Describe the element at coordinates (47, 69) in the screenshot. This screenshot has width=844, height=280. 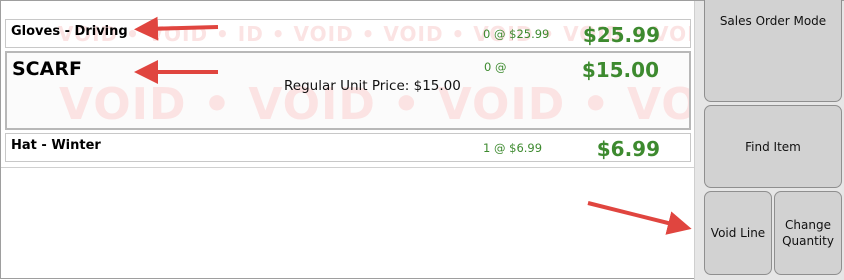
I see `item-name: SCARF` at that location.